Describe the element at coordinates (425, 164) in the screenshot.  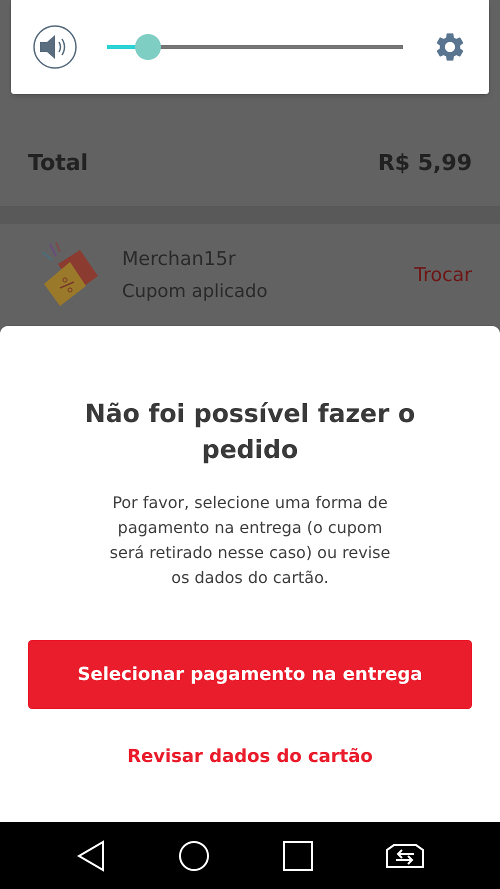
I see `total-value: R$ 5,99` at that location.